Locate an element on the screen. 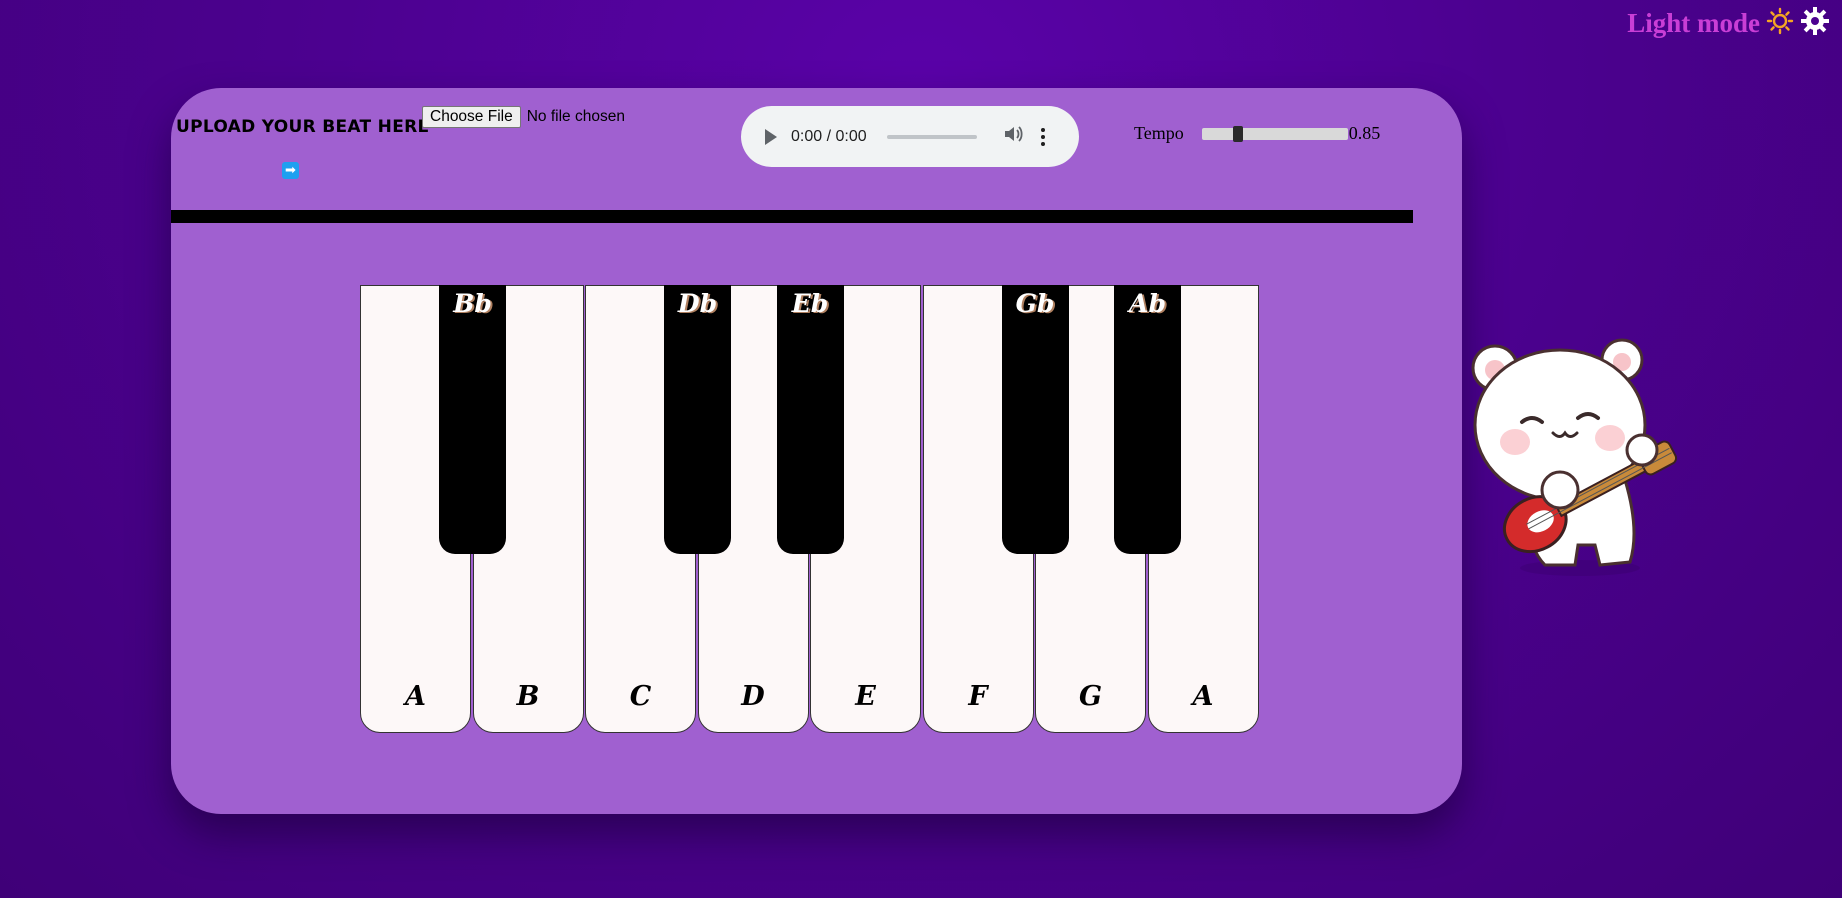 Image resolution: width=1842 pixels, height=898 pixels. tempo-label: Tempo is located at coordinates (1159, 133).